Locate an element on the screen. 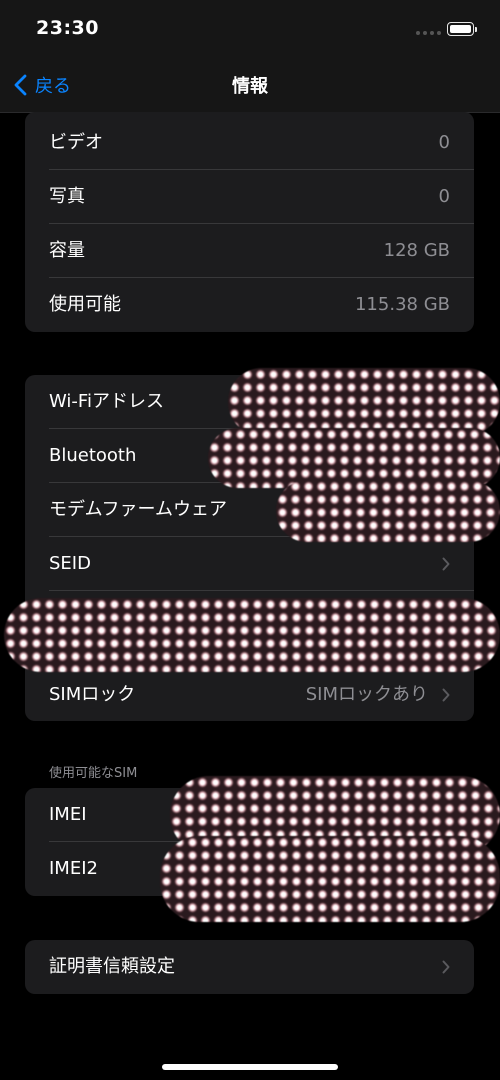 The width and height of the screenshot is (500, 1080). home-indicator is located at coordinates (250, 1067).